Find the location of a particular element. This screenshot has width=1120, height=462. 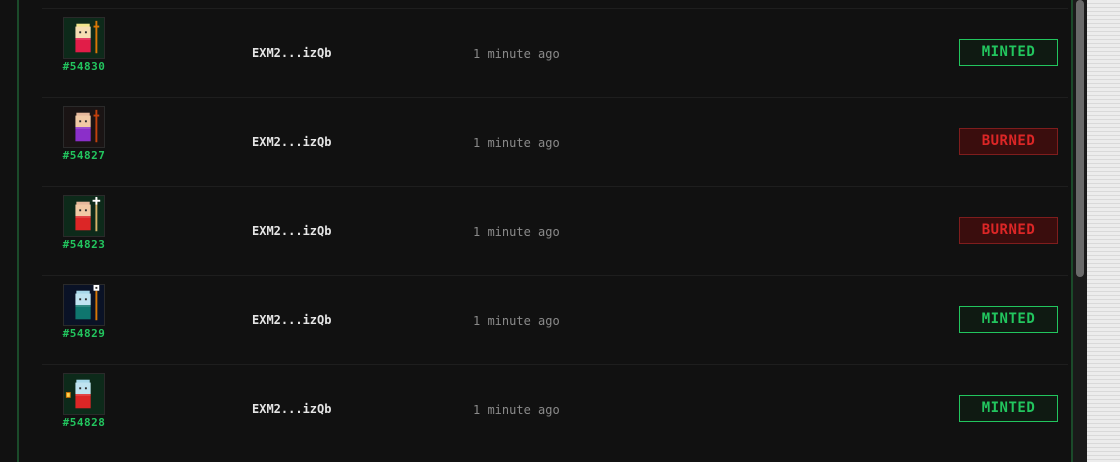

nft-thumb-wrap: #54823 is located at coordinates (84, 223).